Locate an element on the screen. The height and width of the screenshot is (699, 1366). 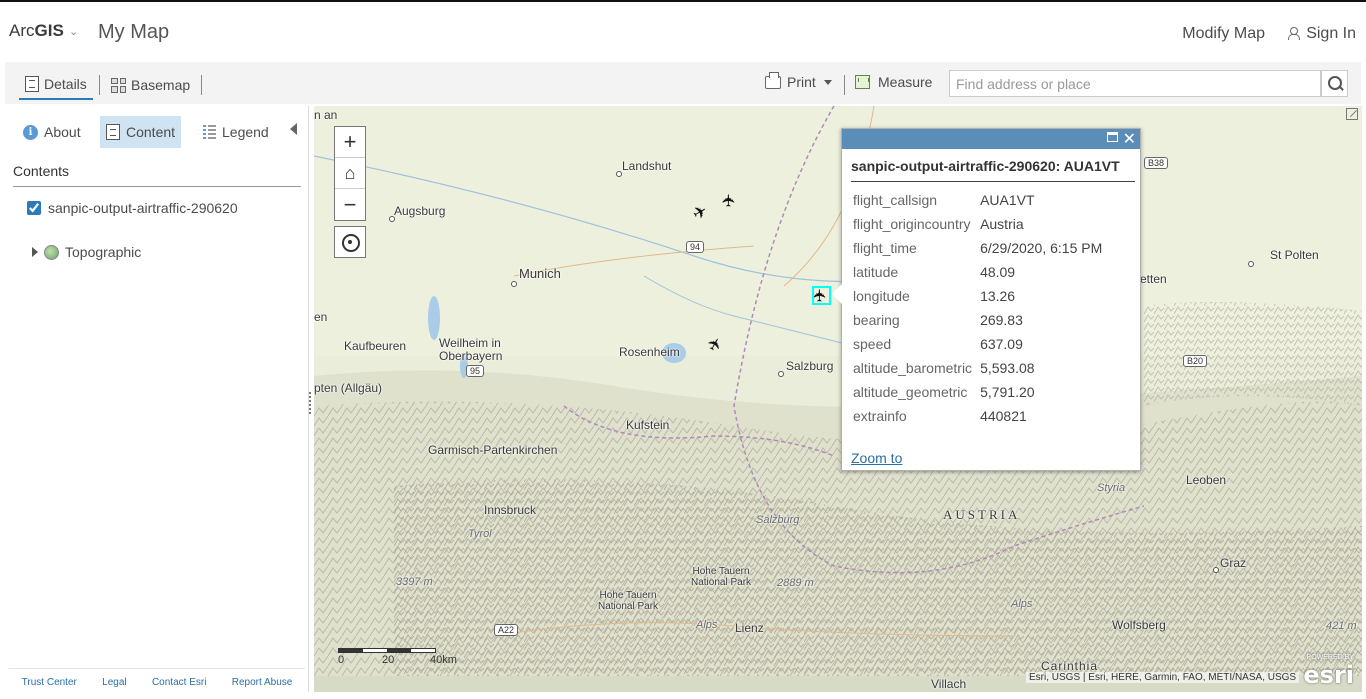
scale-bar is located at coordinates (387, 650).